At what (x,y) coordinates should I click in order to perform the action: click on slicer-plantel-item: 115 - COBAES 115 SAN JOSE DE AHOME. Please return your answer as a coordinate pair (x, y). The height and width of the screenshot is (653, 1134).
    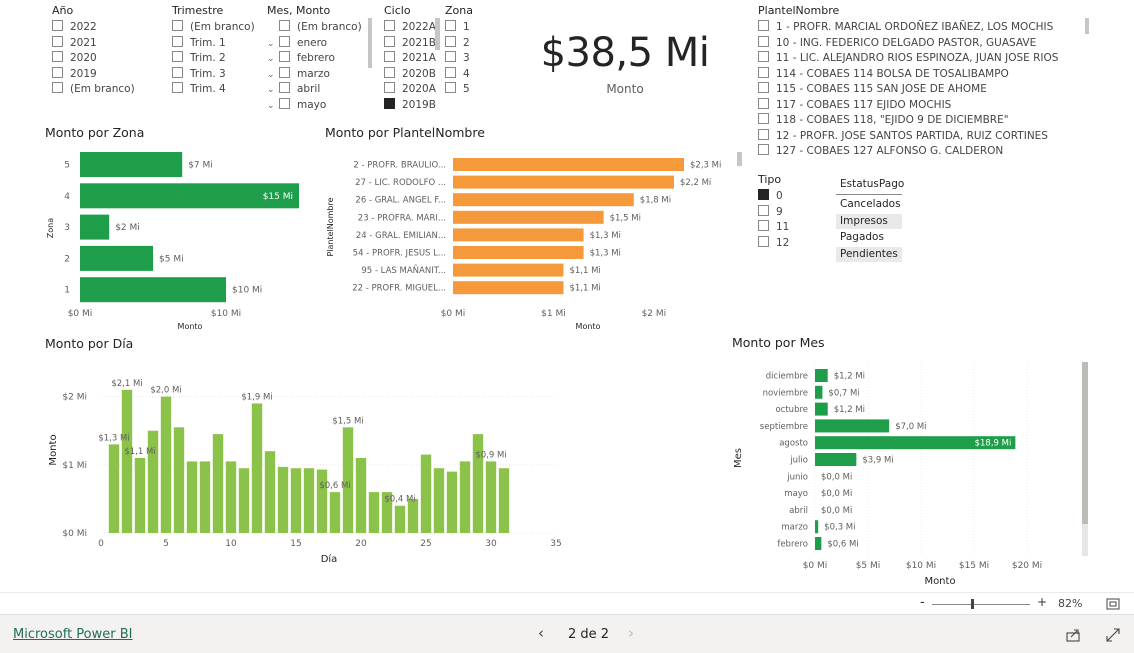
    Looking at the image, I should click on (872, 89).